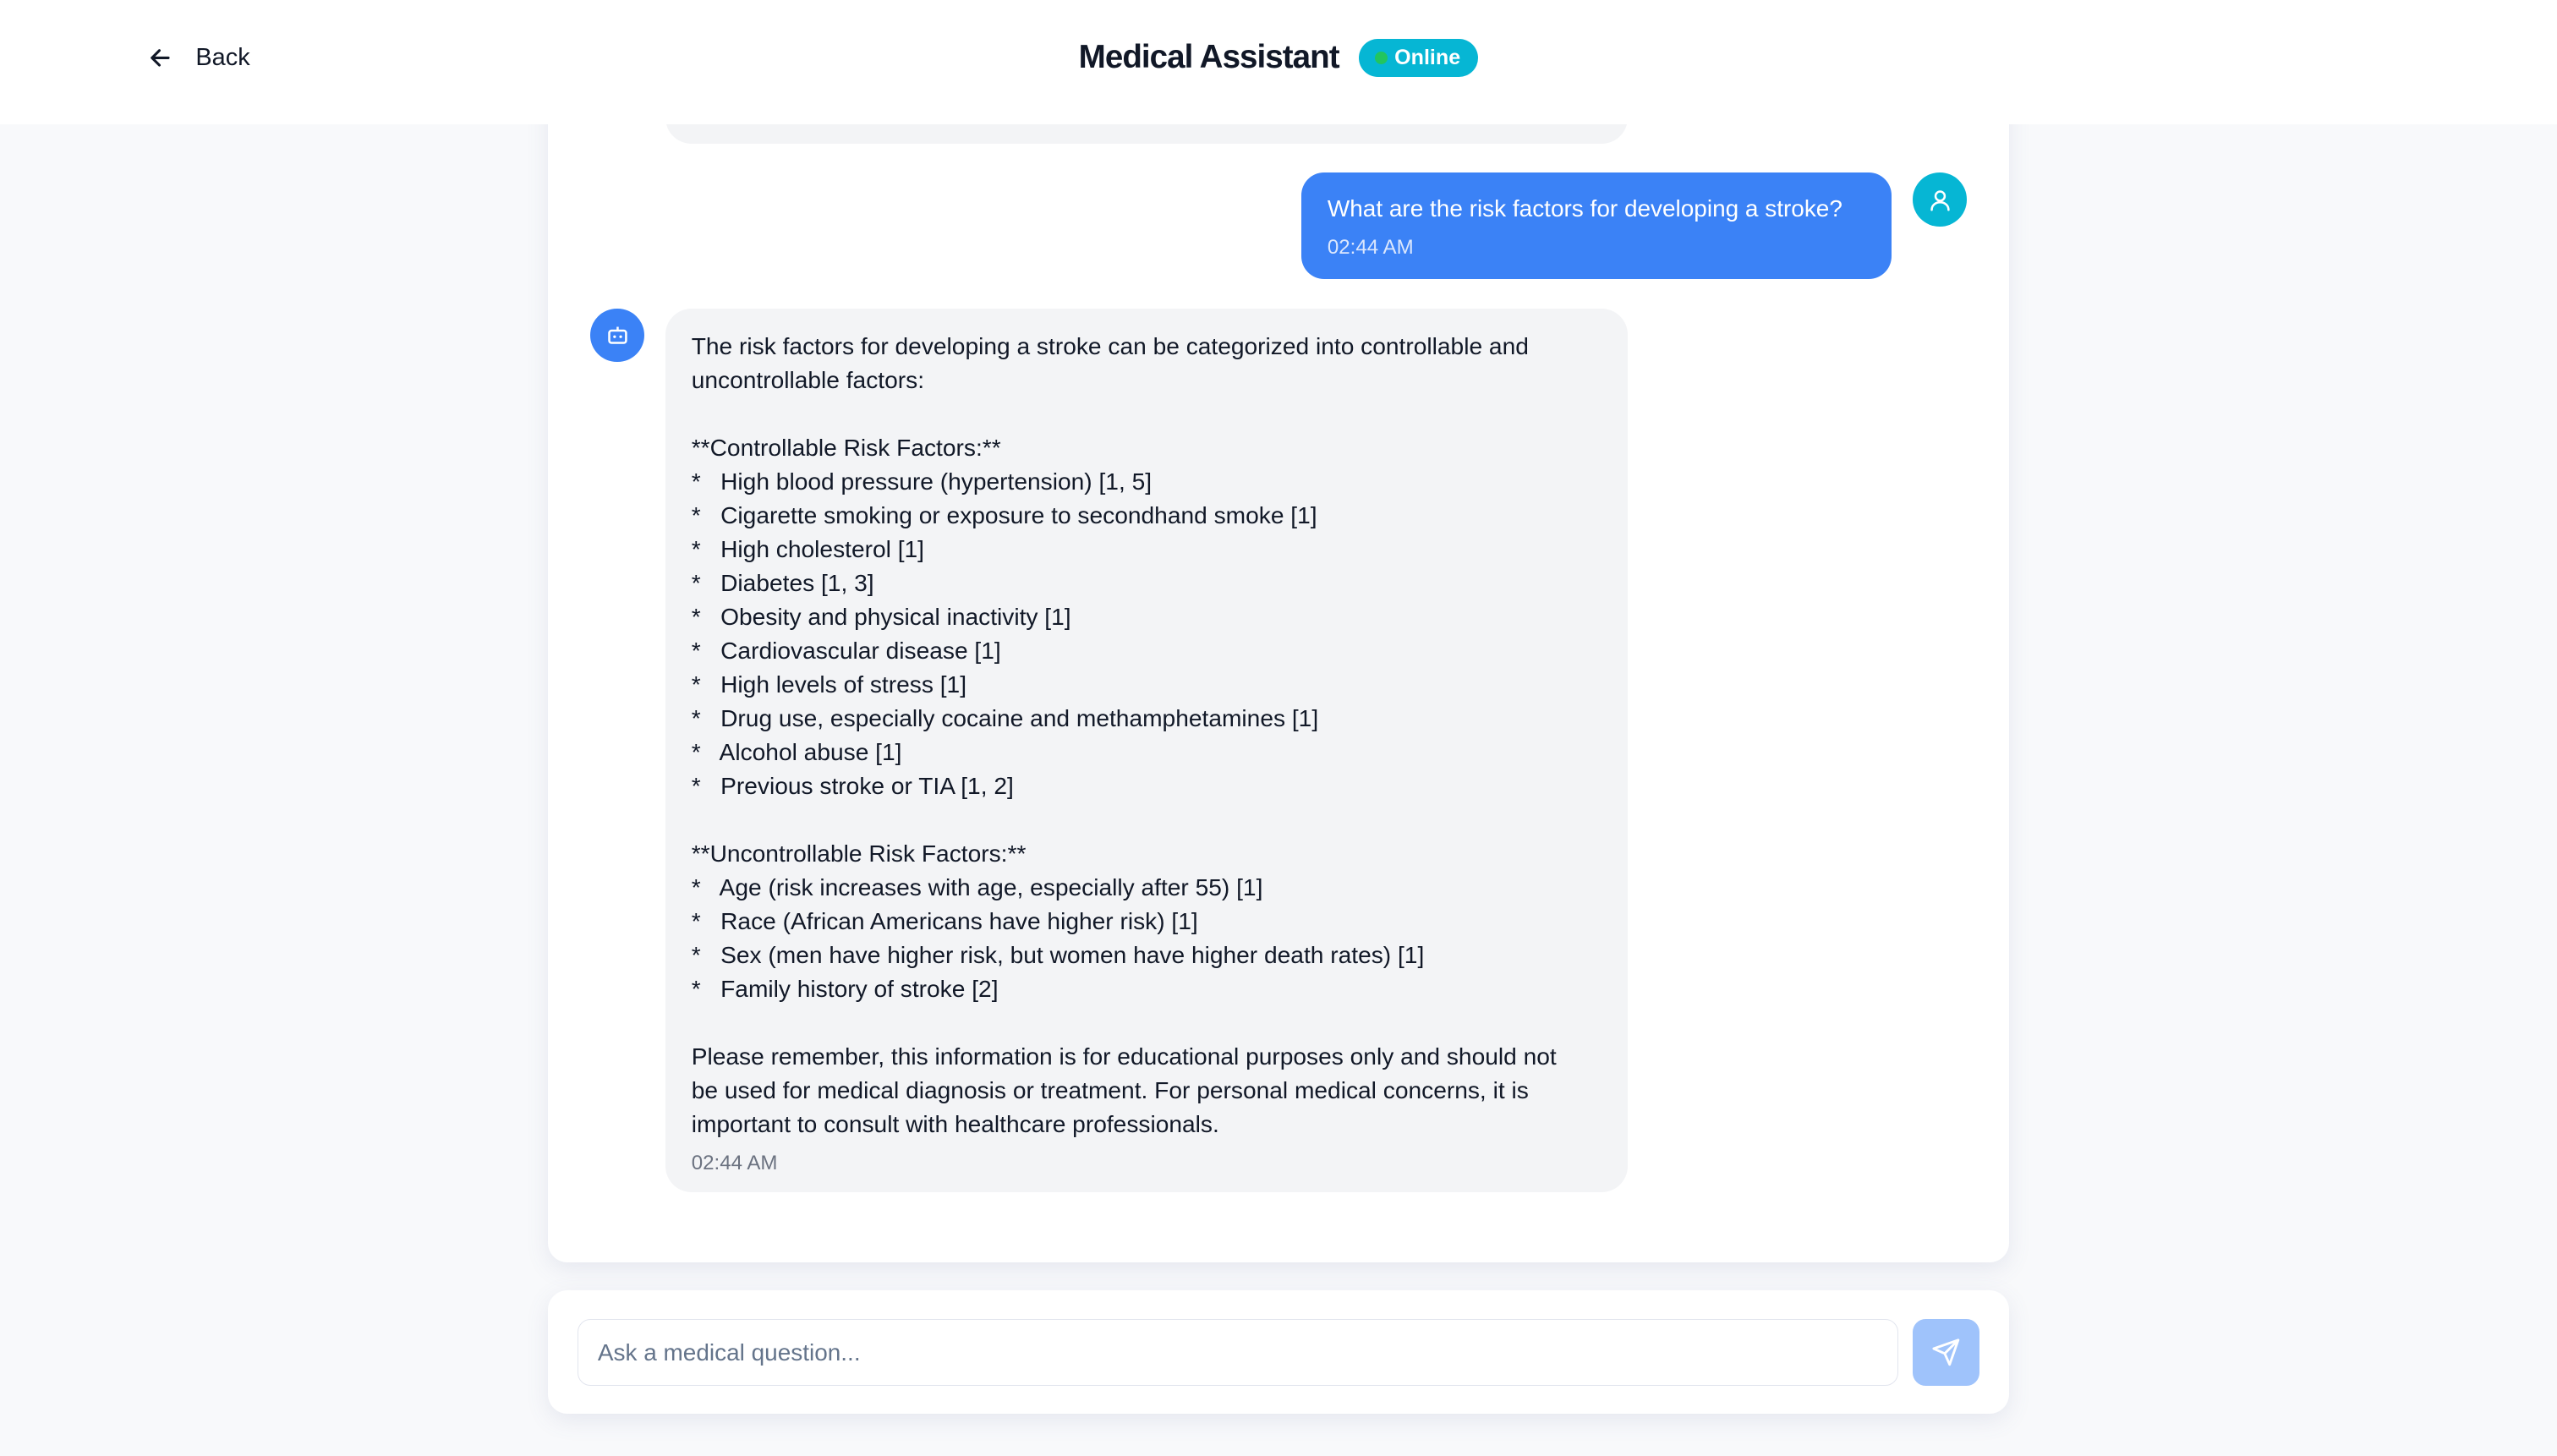  Describe the element at coordinates (881, 617) in the screenshot. I see `list-item: * Obesity and physical inactivity [1]` at that location.